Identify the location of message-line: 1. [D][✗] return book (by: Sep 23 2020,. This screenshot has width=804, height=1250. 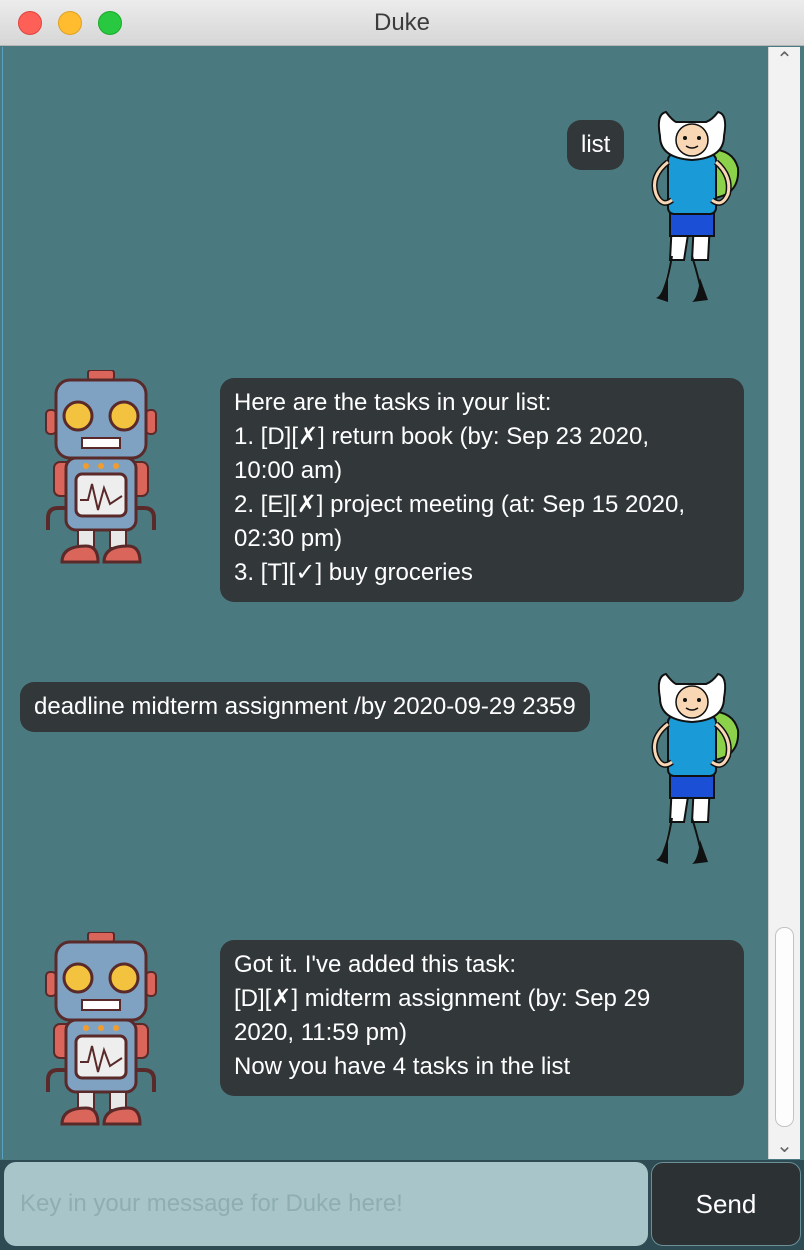
(442, 436).